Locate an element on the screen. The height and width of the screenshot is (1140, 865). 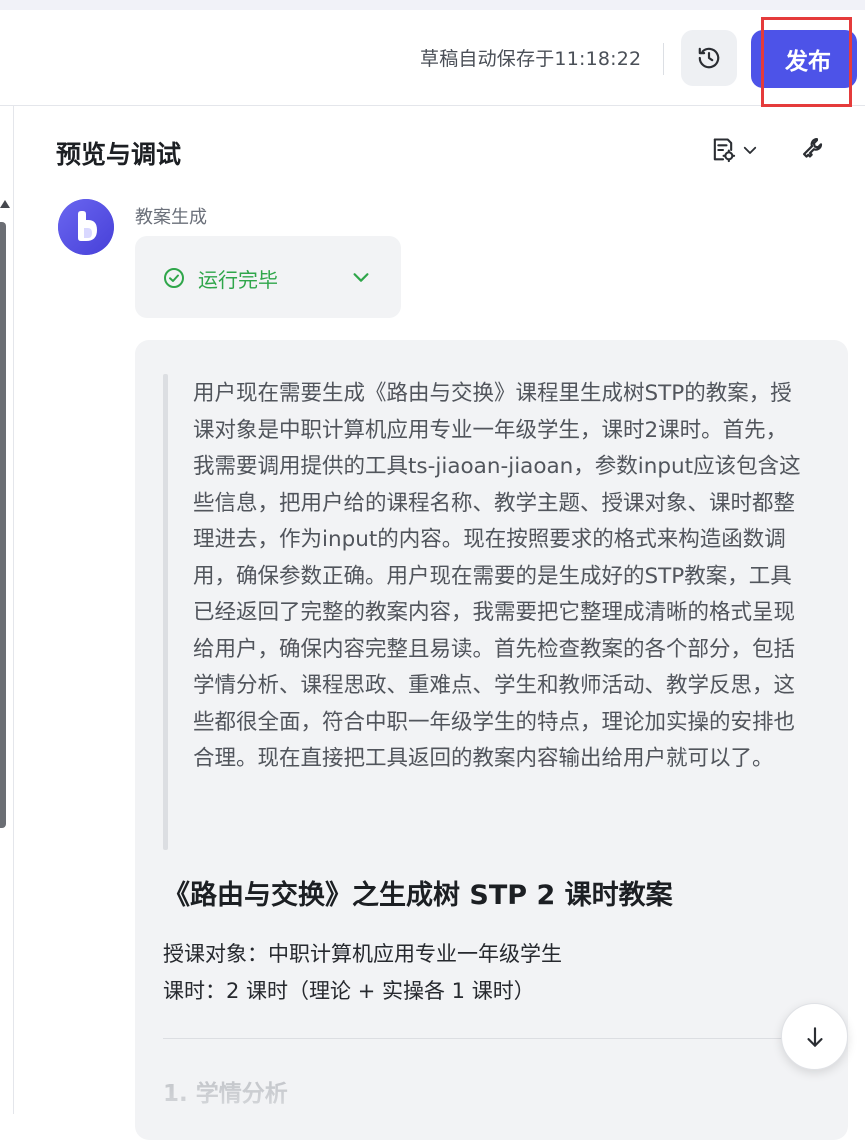
debug-settings-button is located at coordinates (814, 149).